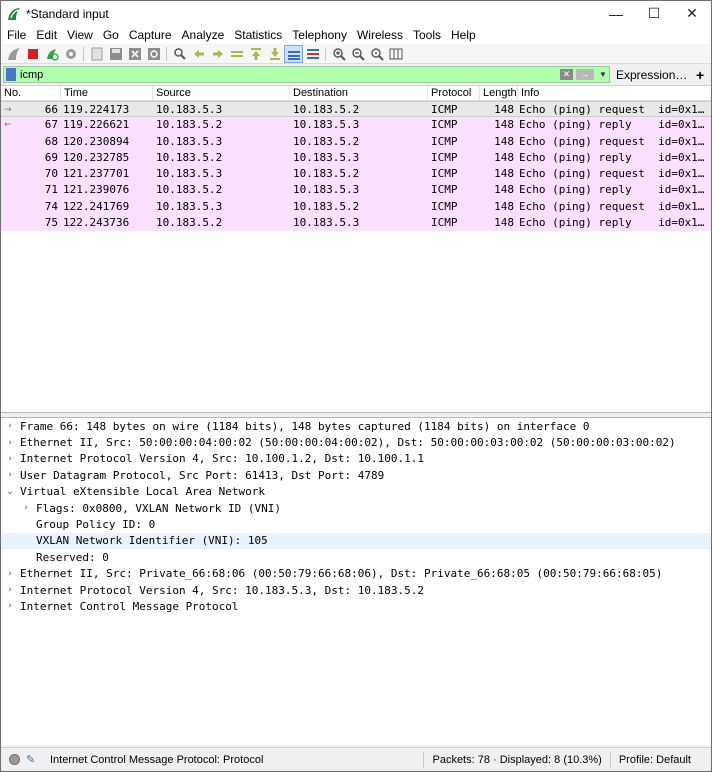 Image resolution: width=712 pixels, height=772 pixels. I want to click on menu-help: Help, so click(463, 35).